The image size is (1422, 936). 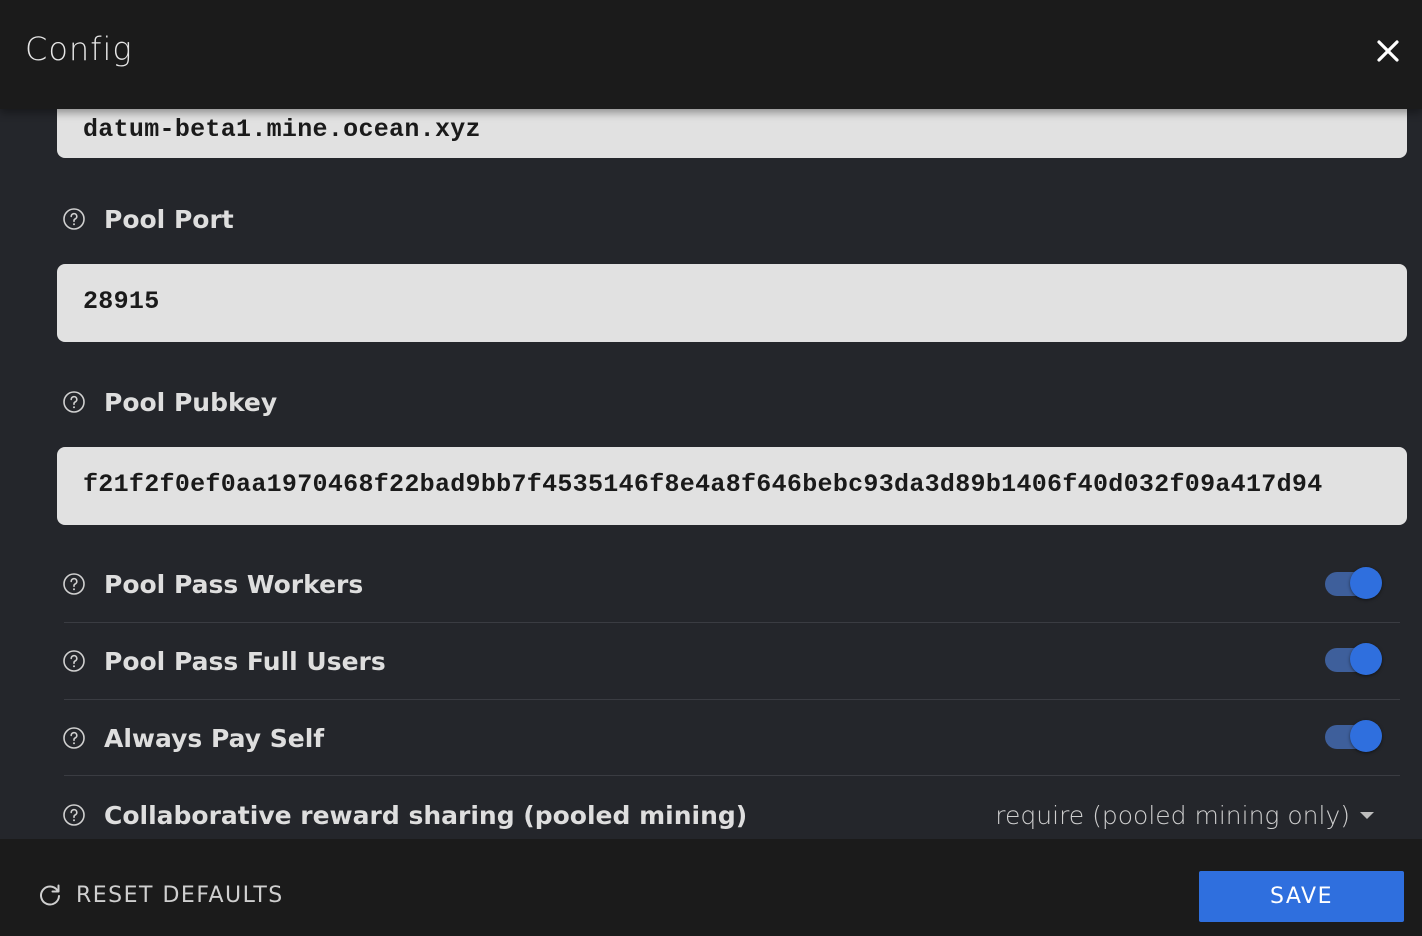 What do you see at coordinates (245, 661) in the screenshot?
I see `pool-pass-full-users-label: Pool Pass Full Users` at bounding box center [245, 661].